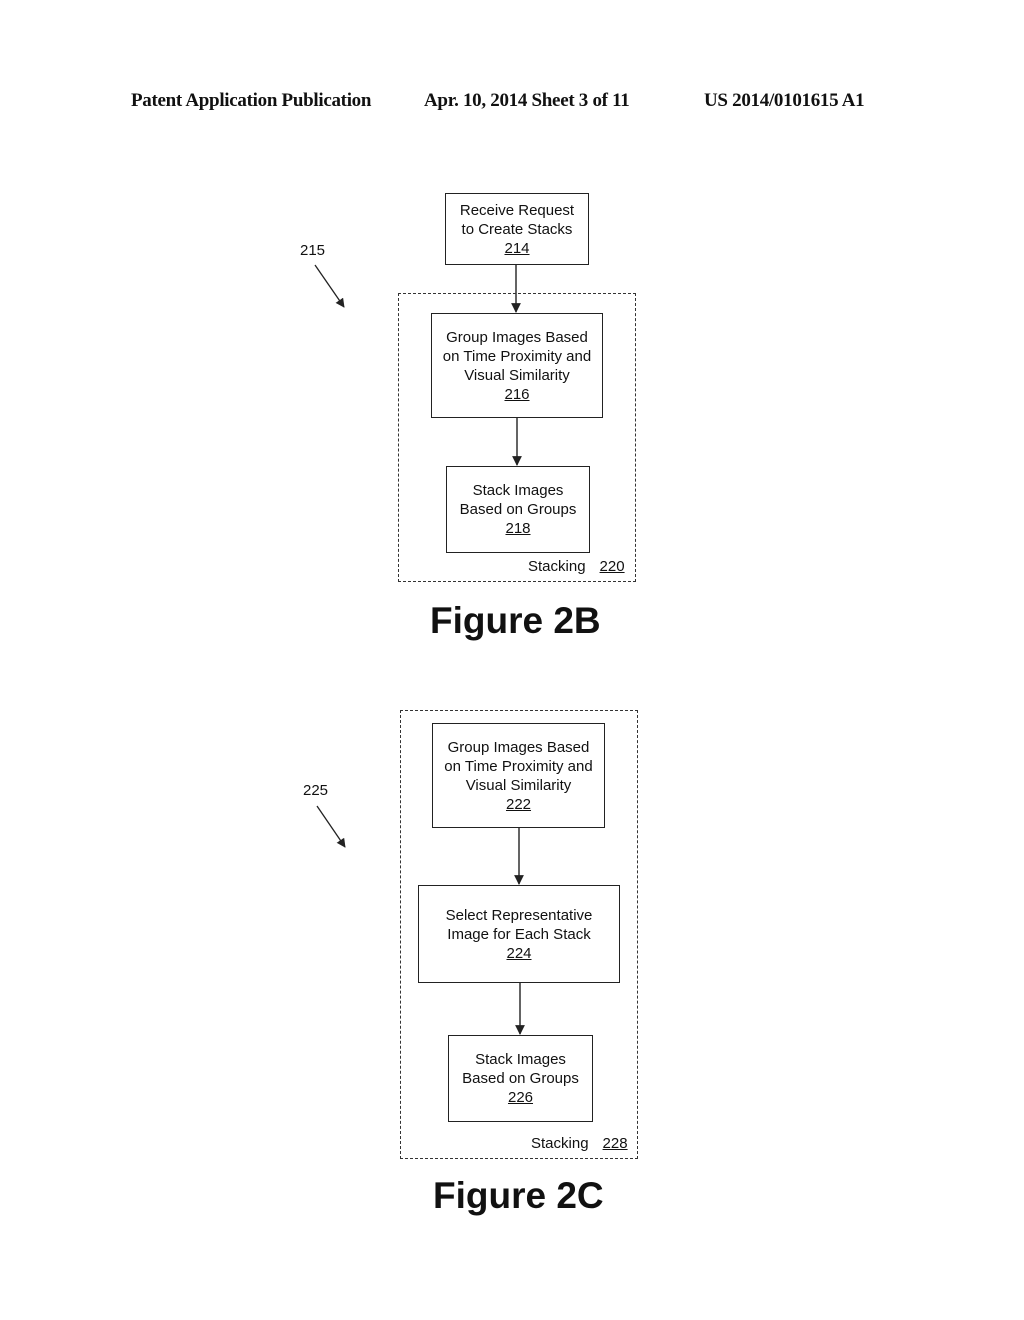  What do you see at coordinates (615, 1143) in the screenshot?
I see `container-reference-number: 228` at bounding box center [615, 1143].